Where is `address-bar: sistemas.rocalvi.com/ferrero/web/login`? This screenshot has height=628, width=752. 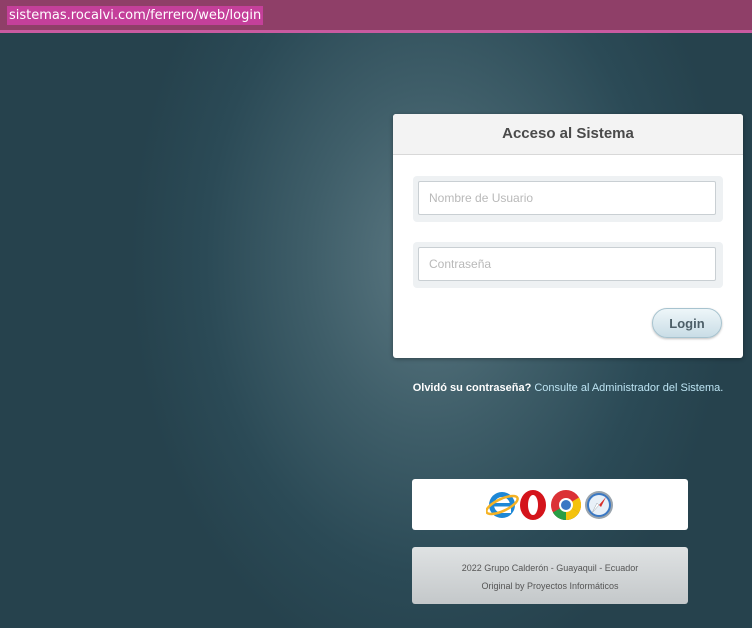
address-bar: sistemas.rocalvi.com/ferrero/web/login is located at coordinates (376, 16).